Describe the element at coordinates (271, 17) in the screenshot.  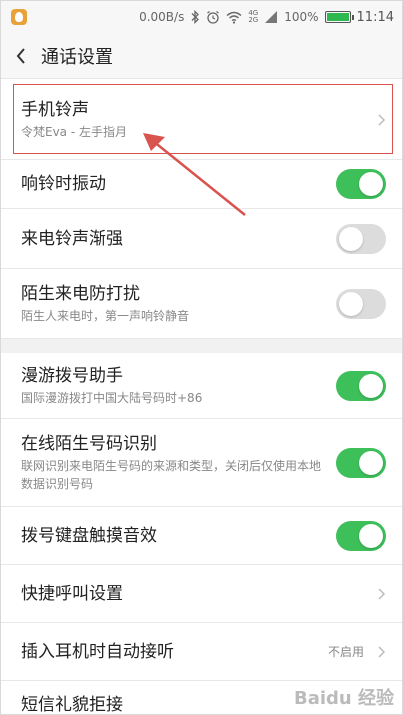
I see `signal-icon` at that location.